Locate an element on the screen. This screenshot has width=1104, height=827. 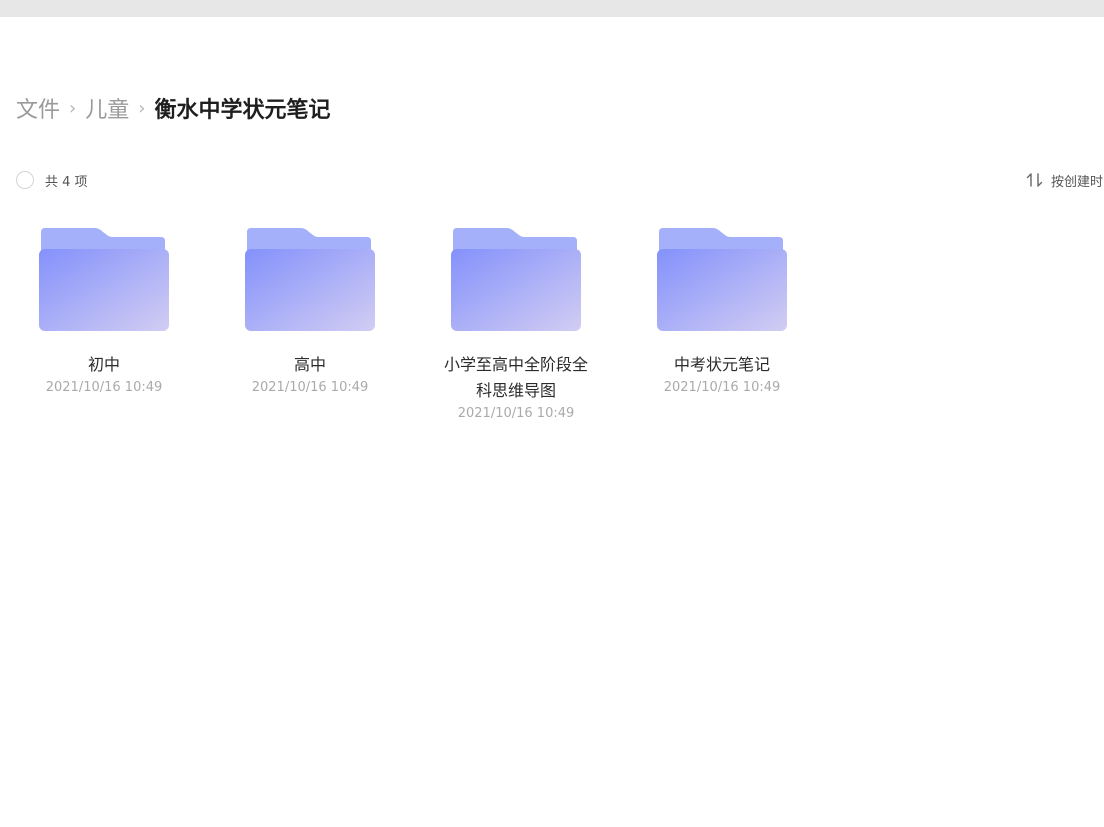
folder-name: 初中 is located at coordinates (103, 364).